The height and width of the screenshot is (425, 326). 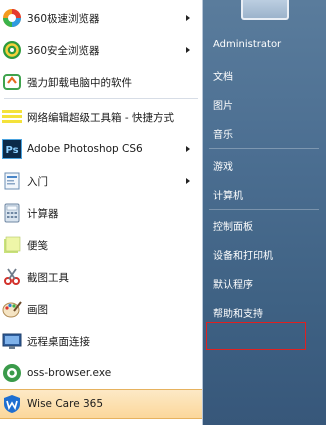 I want to click on program-item-uninstall: 强力卸载电脑中的软件, so click(x=101, y=82).